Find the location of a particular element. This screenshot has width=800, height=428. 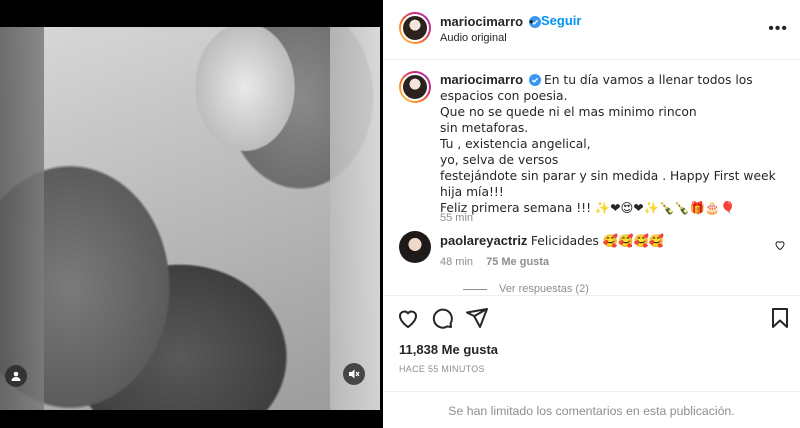

bookmark-icon is located at coordinates (780, 318).